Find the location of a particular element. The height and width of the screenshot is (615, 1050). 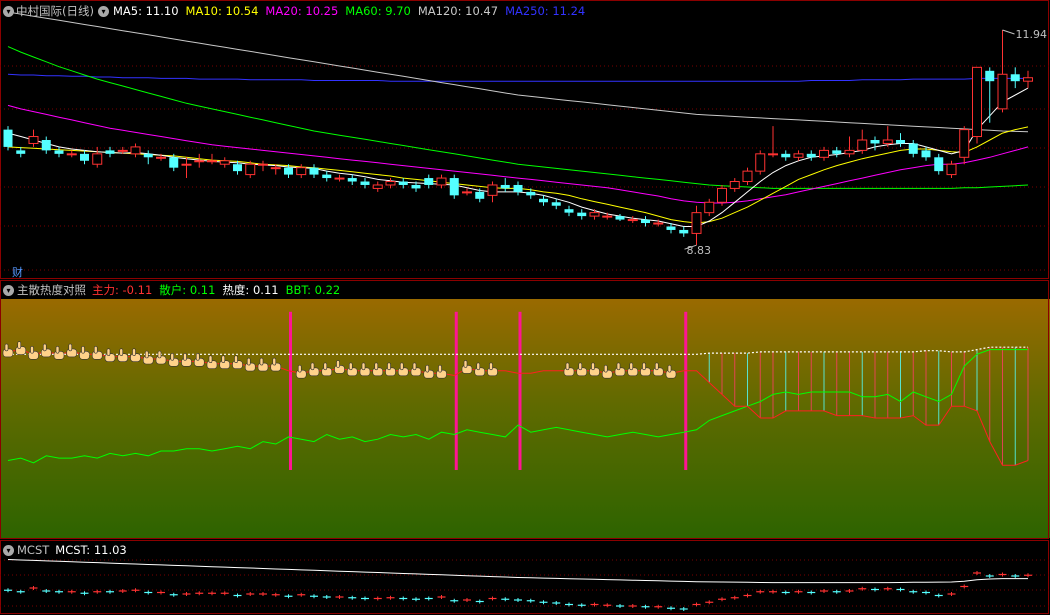

low-price-label: 8.83 is located at coordinates (699, 250).